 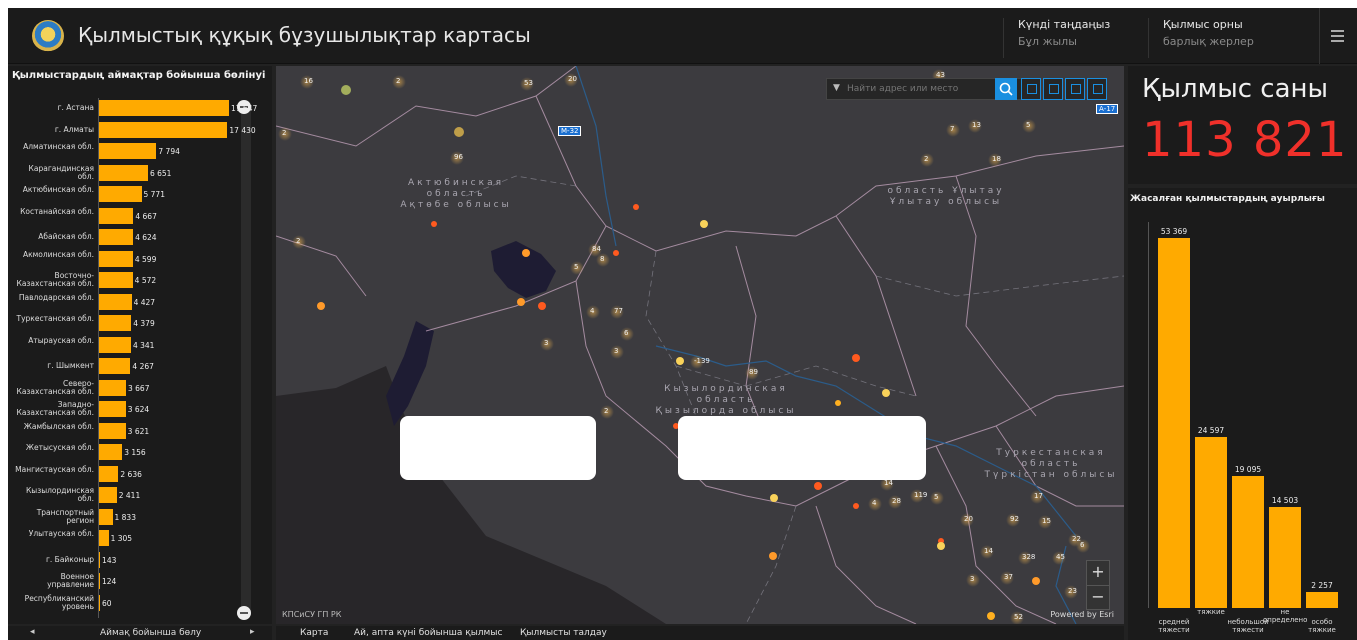 What do you see at coordinates (1233, 38) in the screenshot?
I see `place-filter: Қылмыс орны барлық жерлер` at bounding box center [1233, 38].